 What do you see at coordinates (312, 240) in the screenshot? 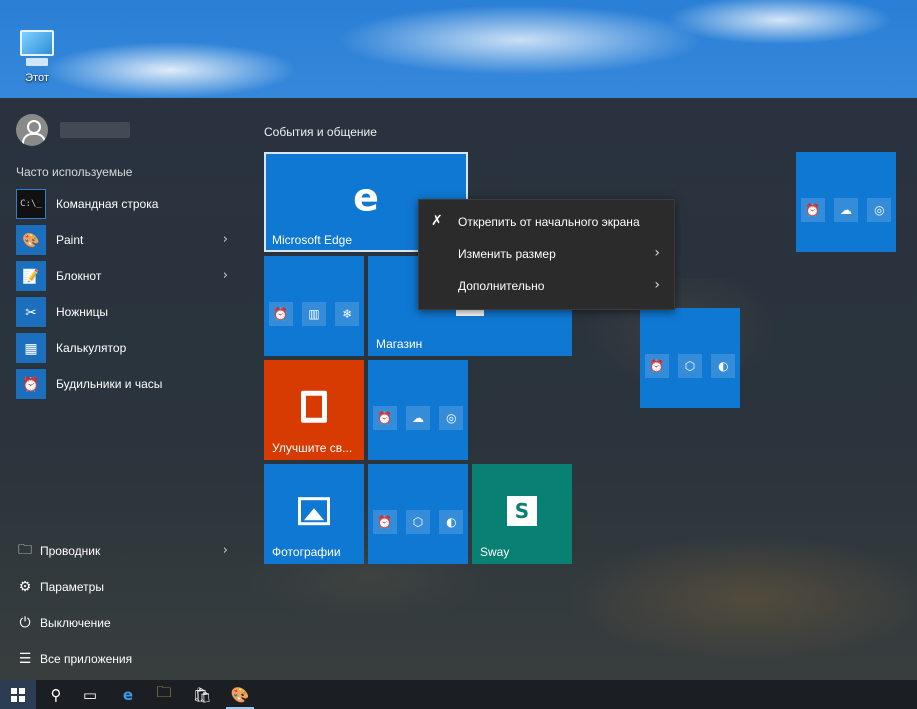
I see `tile-label: Microsoft Edge` at bounding box center [312, 240].